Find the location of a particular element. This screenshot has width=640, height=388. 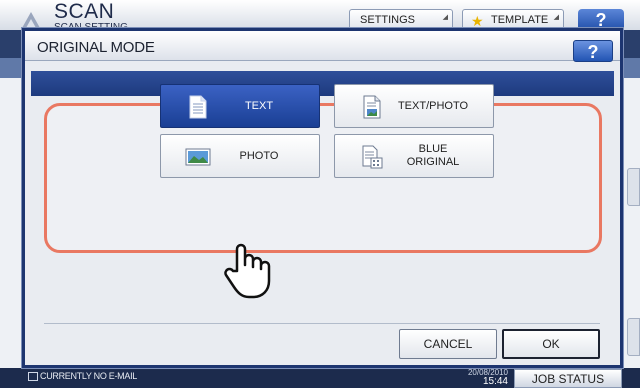

dialog-title: ORIGINAL MODE is located at coordinates (96, 47).